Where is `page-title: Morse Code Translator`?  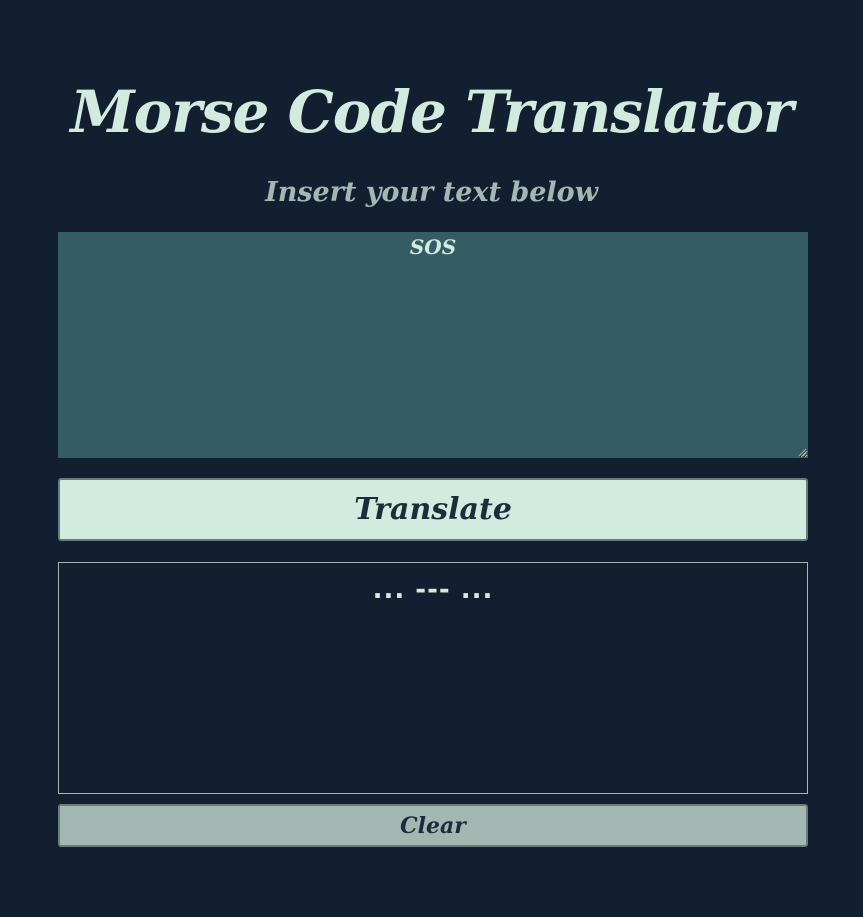 page-title: Morse Code Translator is located at coordinates (431, 112).